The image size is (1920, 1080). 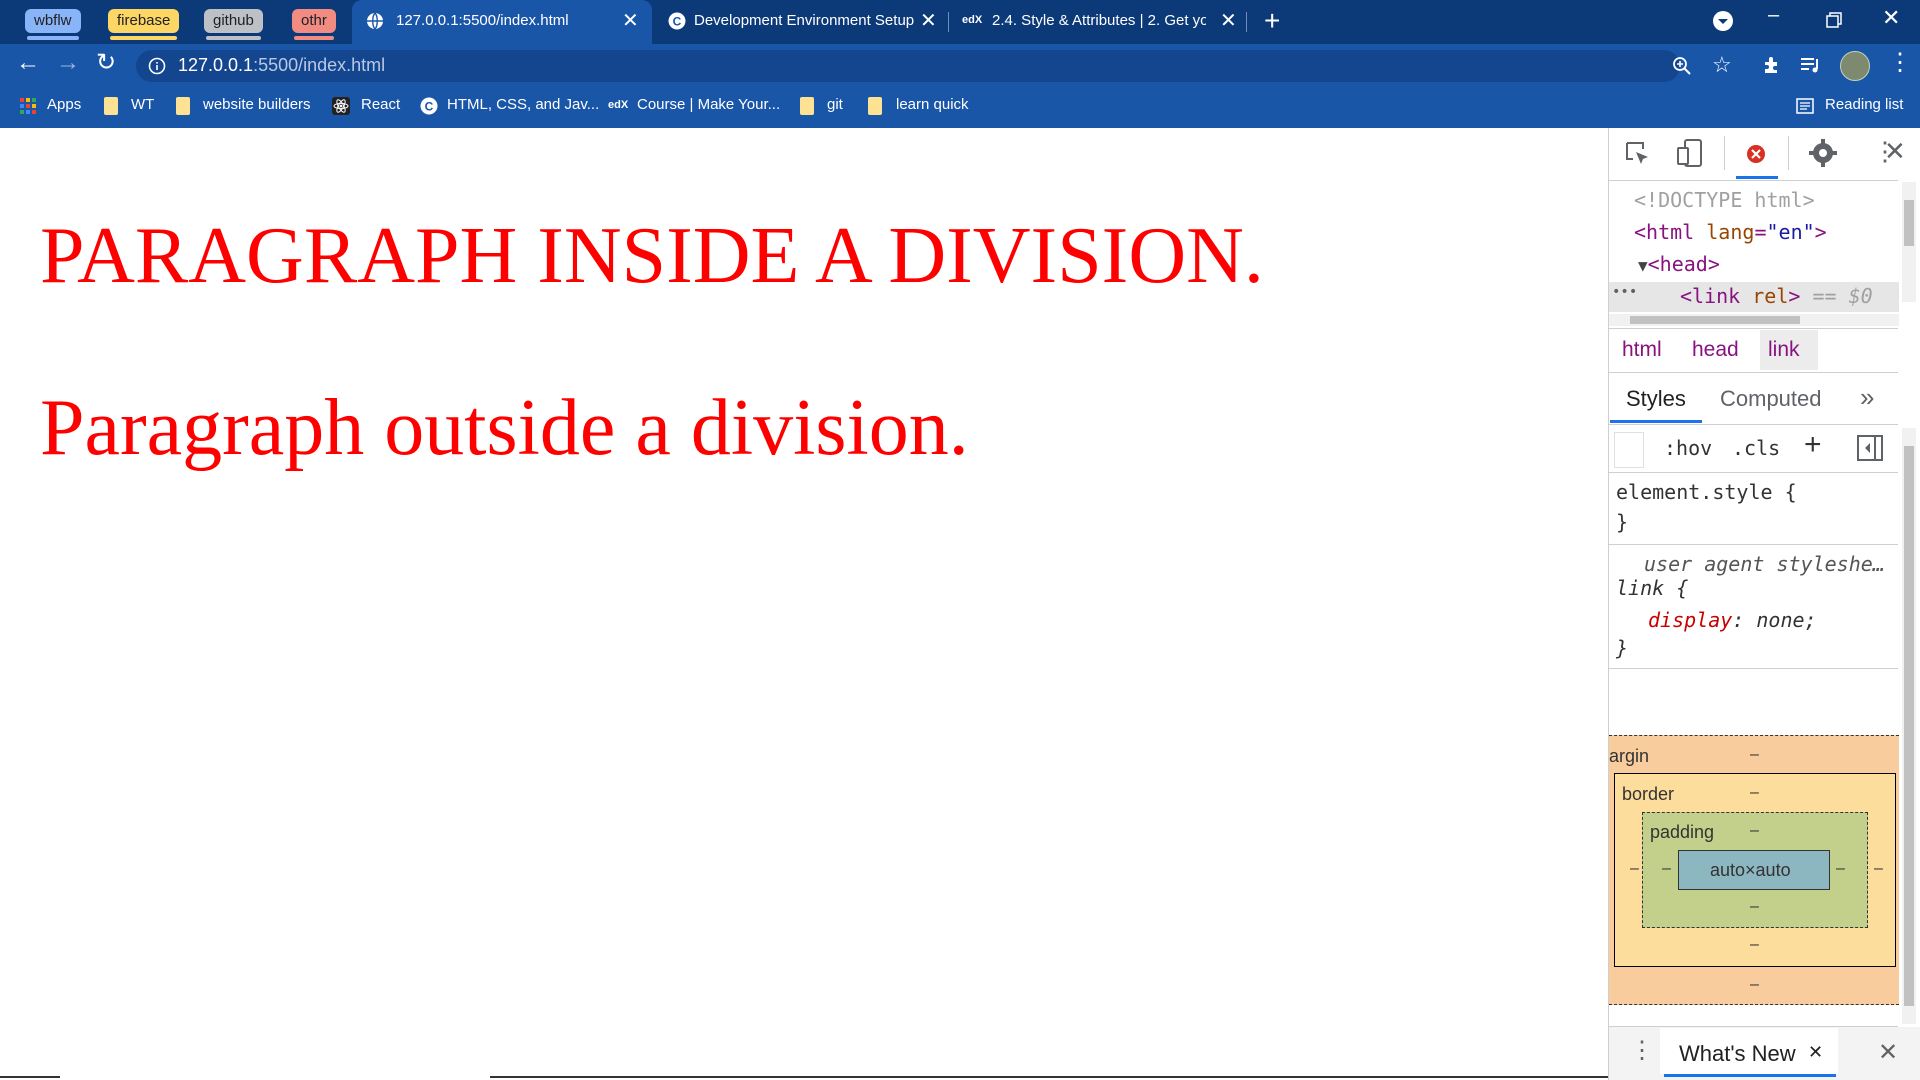 What do you see at coordinates (1683, 264) in the screenshot?
I see `tag-name: <head>` at bounding box center [1683, 264].